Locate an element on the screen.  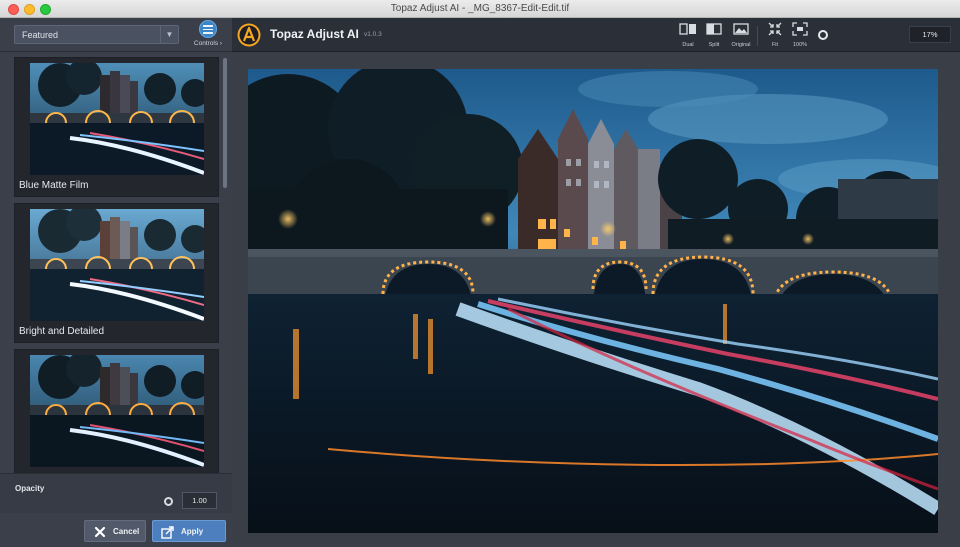
opacity-label: Opacity is located at coordinates (30, 488).